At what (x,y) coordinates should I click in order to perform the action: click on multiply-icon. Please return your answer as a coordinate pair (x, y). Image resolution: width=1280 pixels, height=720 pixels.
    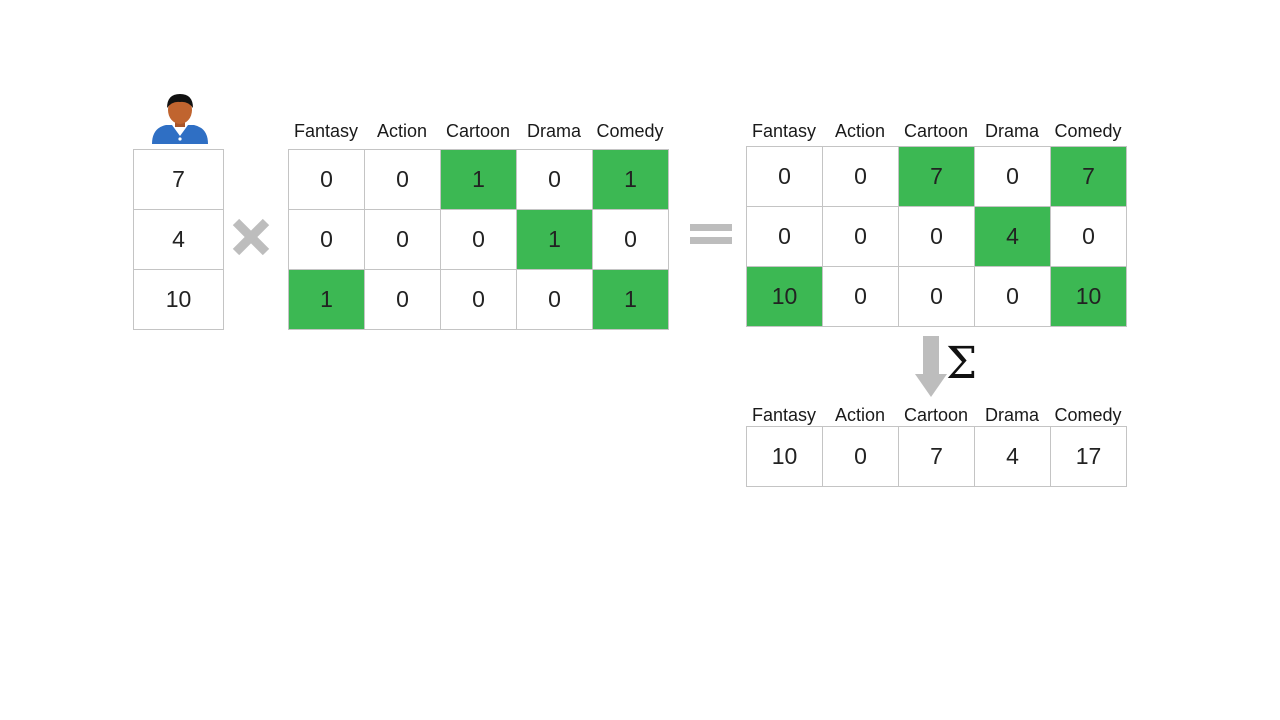
    Looking at the image, I should click on (251, 237).